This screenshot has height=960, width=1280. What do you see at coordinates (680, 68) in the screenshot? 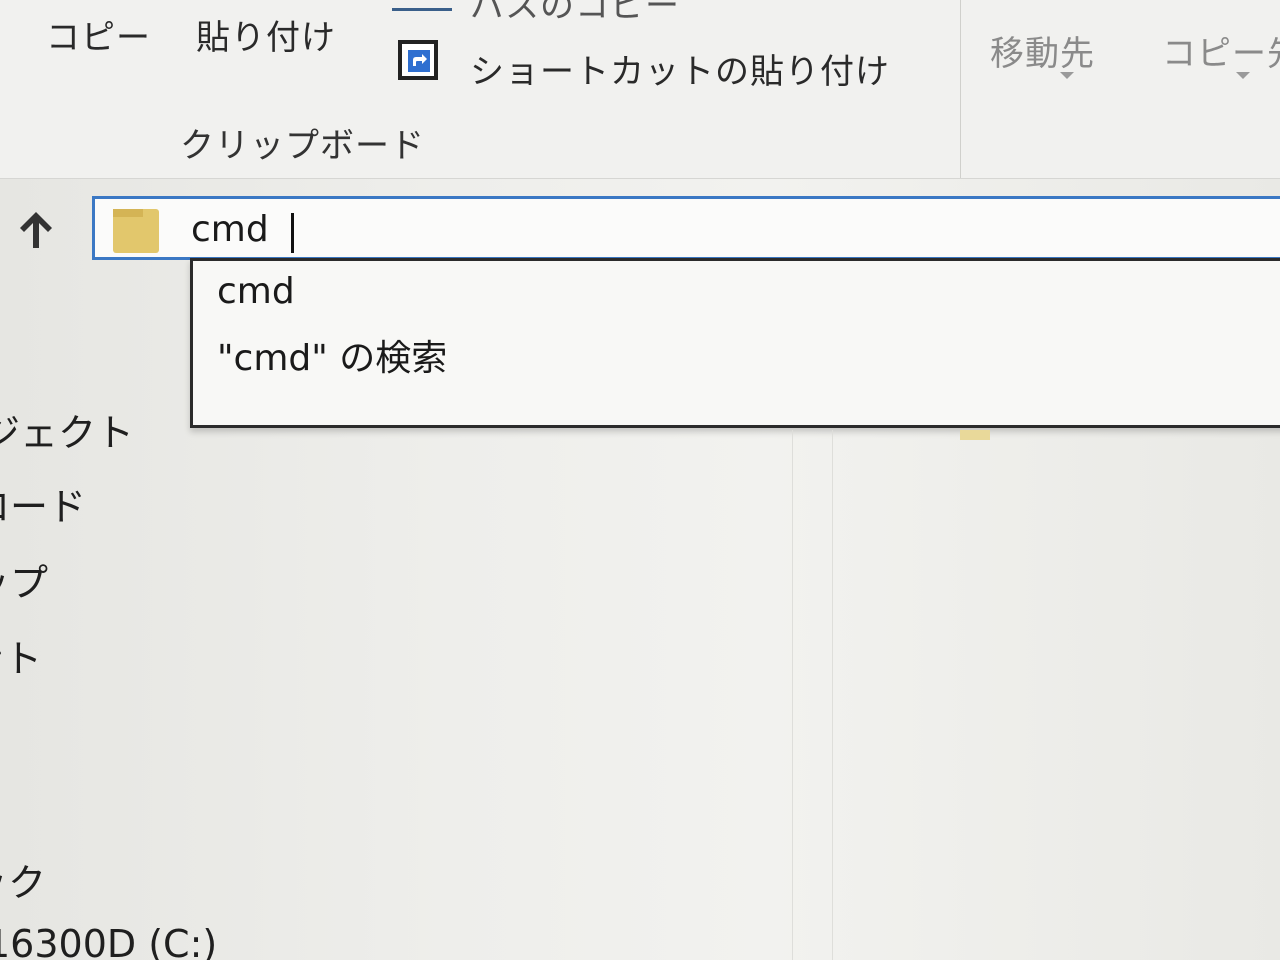
I see `paste-shortcut-button: ショートカットの貼り付け` at bounding box center [680, 68].